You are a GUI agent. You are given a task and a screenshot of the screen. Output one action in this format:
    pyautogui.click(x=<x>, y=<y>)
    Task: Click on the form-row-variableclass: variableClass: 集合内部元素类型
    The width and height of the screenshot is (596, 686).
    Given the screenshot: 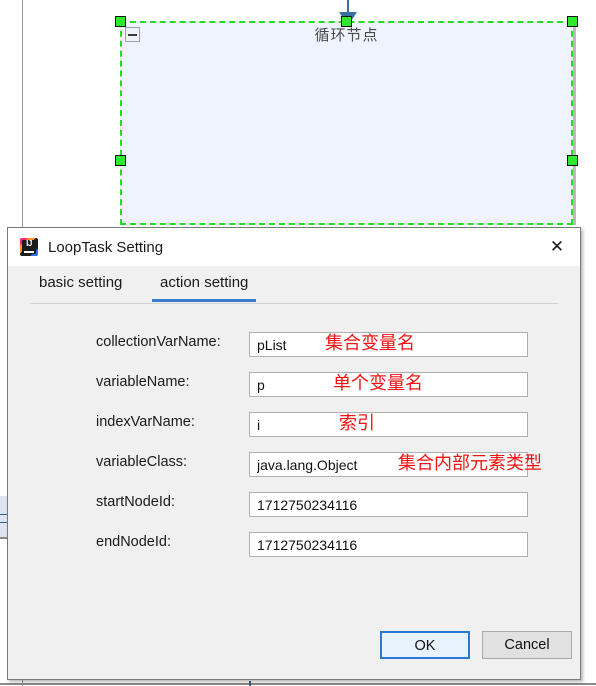 What is the action you would take?
    pyautogui.click(x=294, y=464)
    